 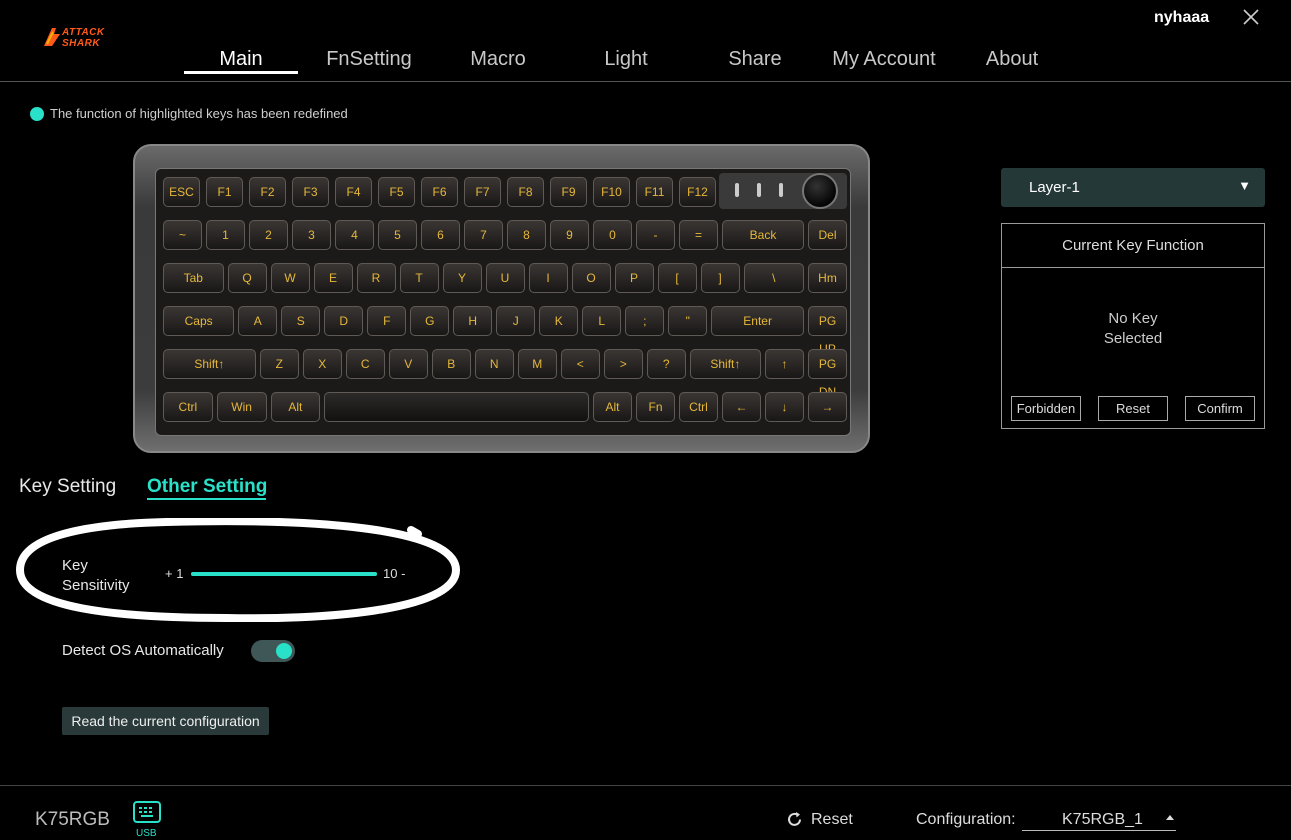 What do you see at coordinates (832, 820) in the screenshot?
I see `reset-button: Reset` at bounding box center [832, 820].